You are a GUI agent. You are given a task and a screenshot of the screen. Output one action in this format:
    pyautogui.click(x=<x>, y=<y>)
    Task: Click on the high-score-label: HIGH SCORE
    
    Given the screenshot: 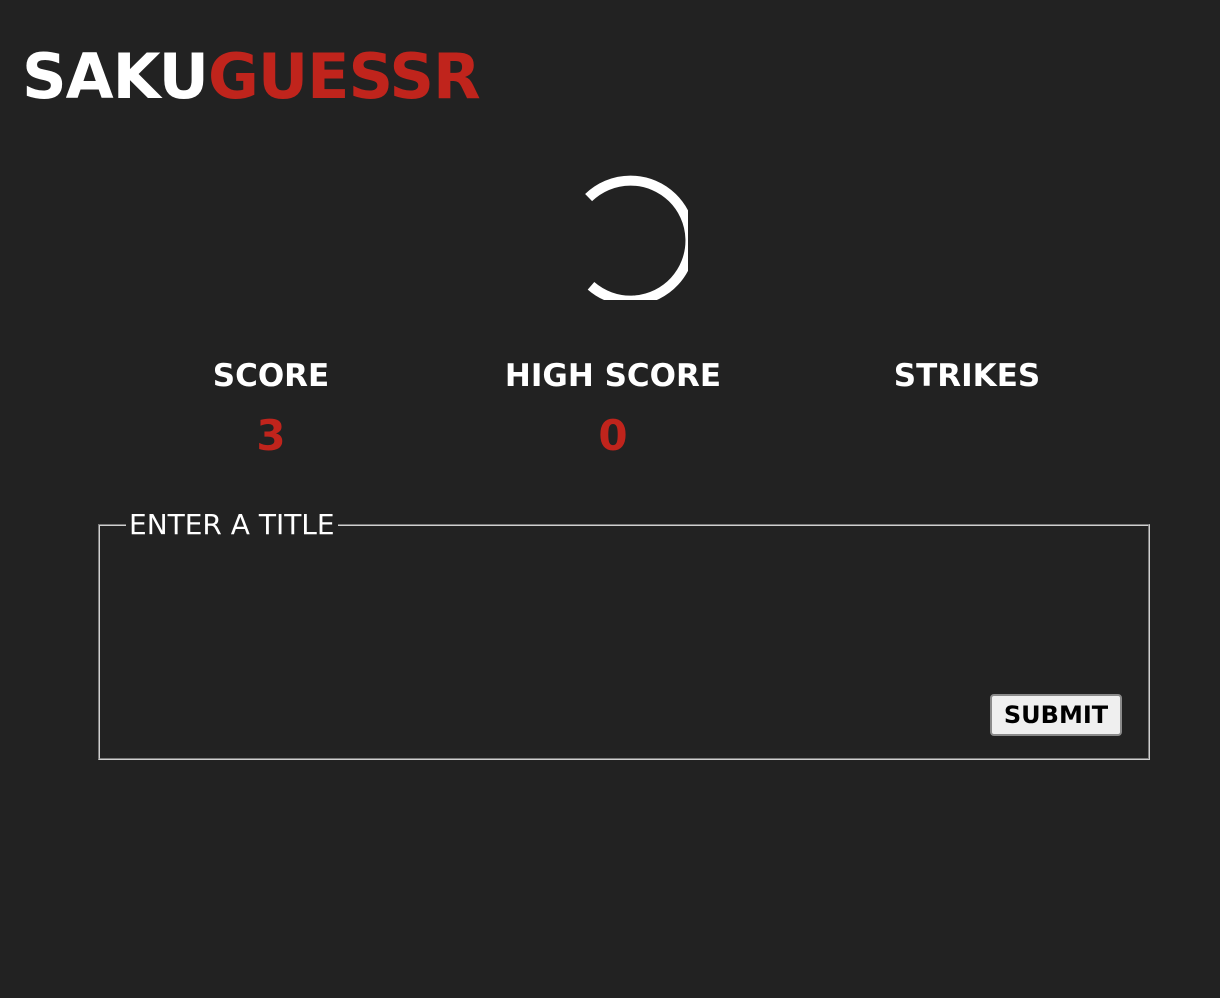 What is the action you would take?
    pyautogui.click(x=613, y=376)
    